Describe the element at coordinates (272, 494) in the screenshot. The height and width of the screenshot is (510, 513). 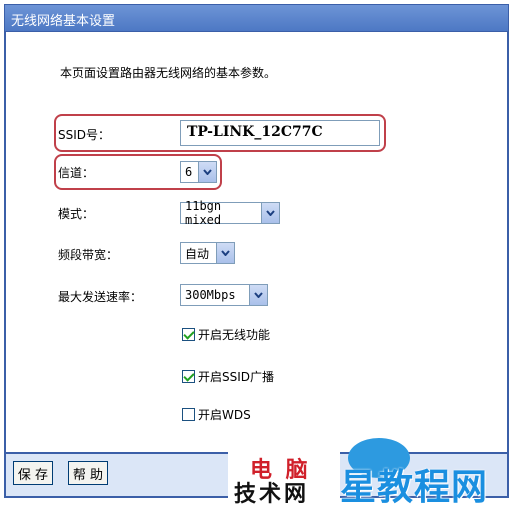
I see `watermark-line2: 技术网` at that location.